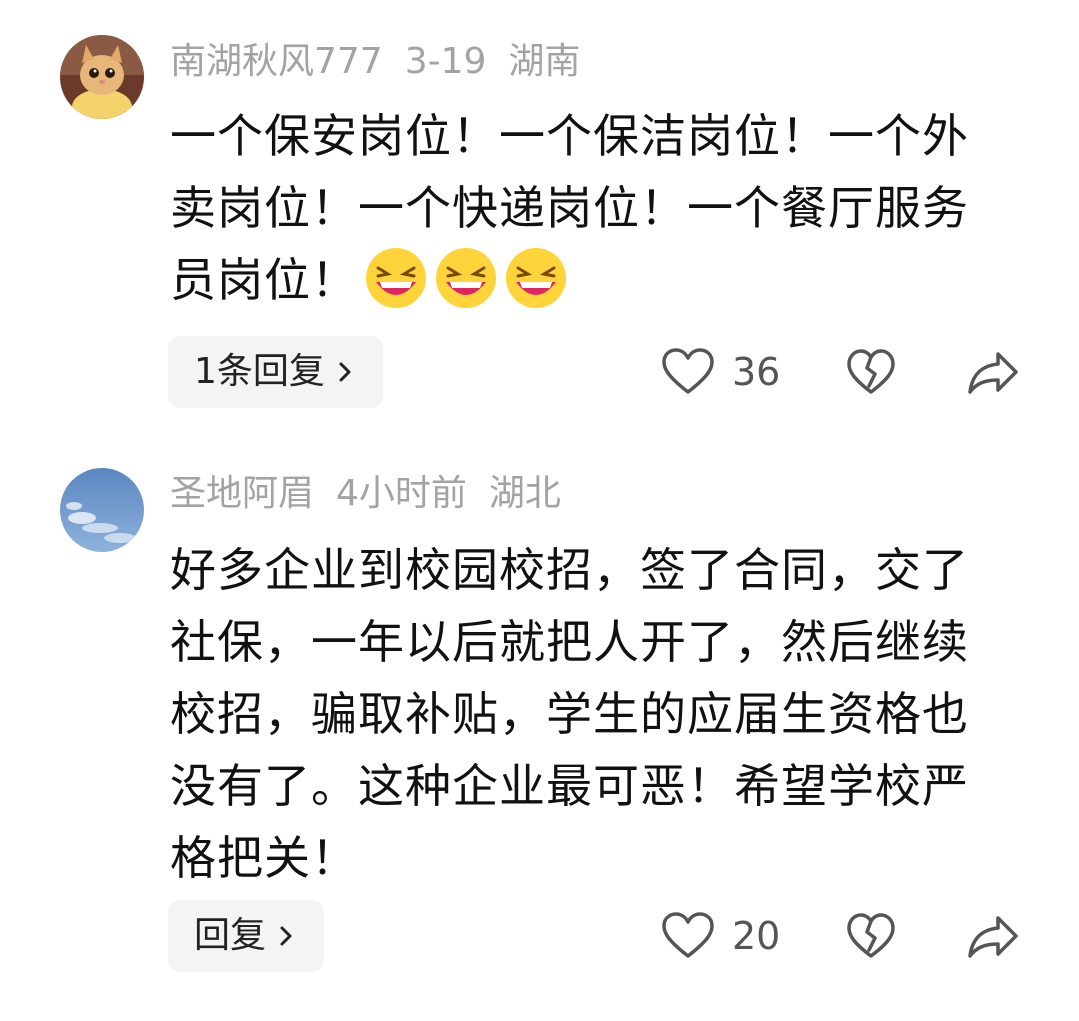 This screenshot has width=1079, height=1021. I want to click on view-replies-button: 1条回复, so click(275, 372).